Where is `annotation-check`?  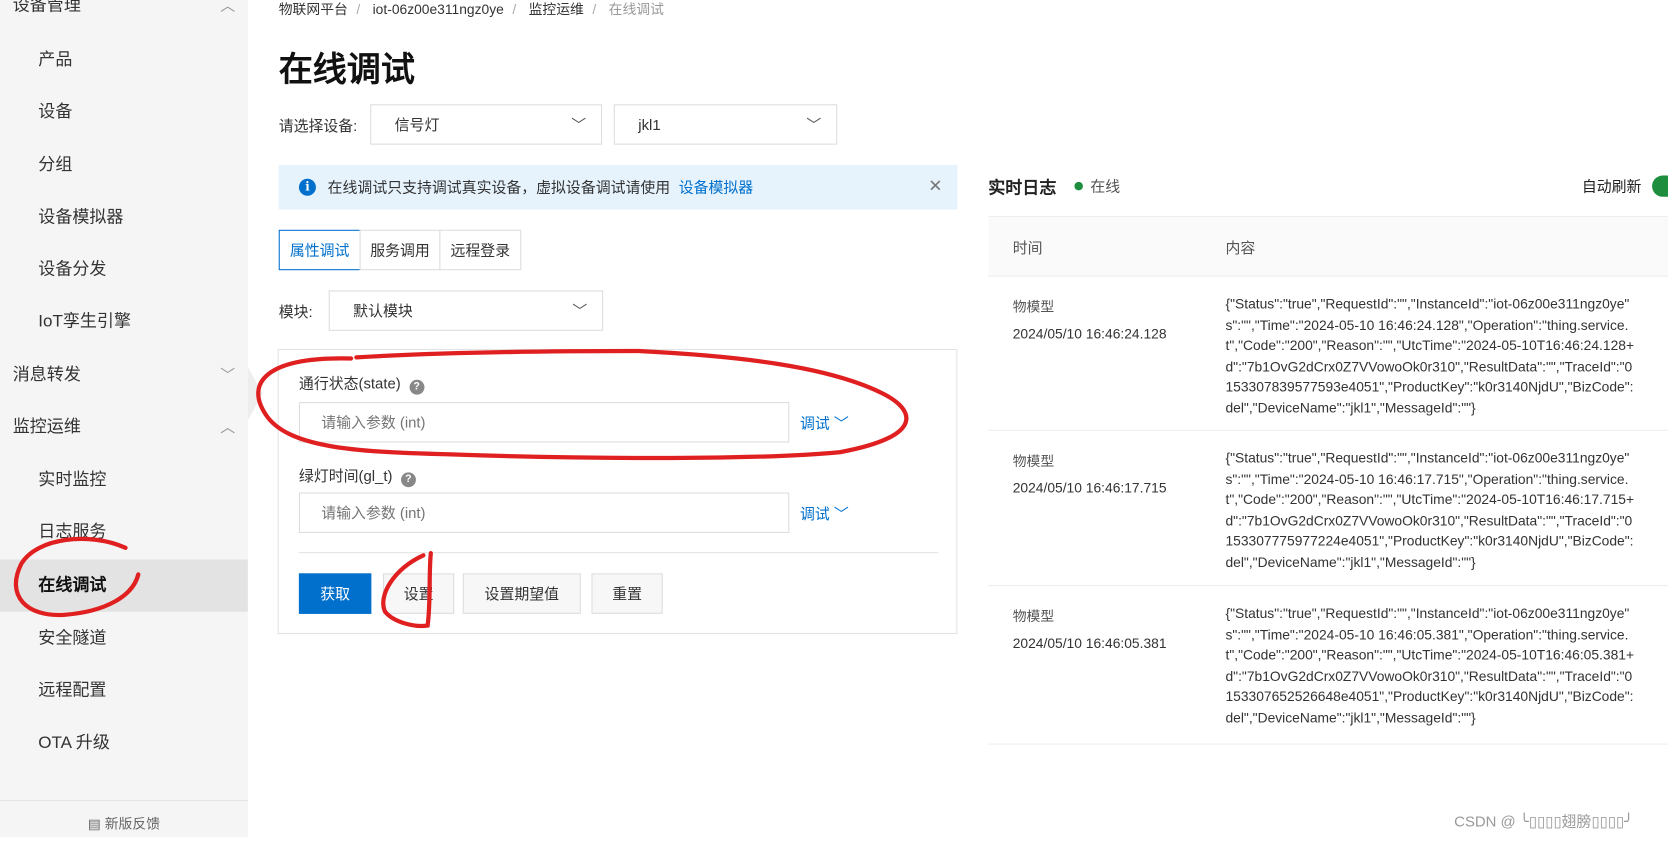 annotation-check is located at coordinates (407, 590).